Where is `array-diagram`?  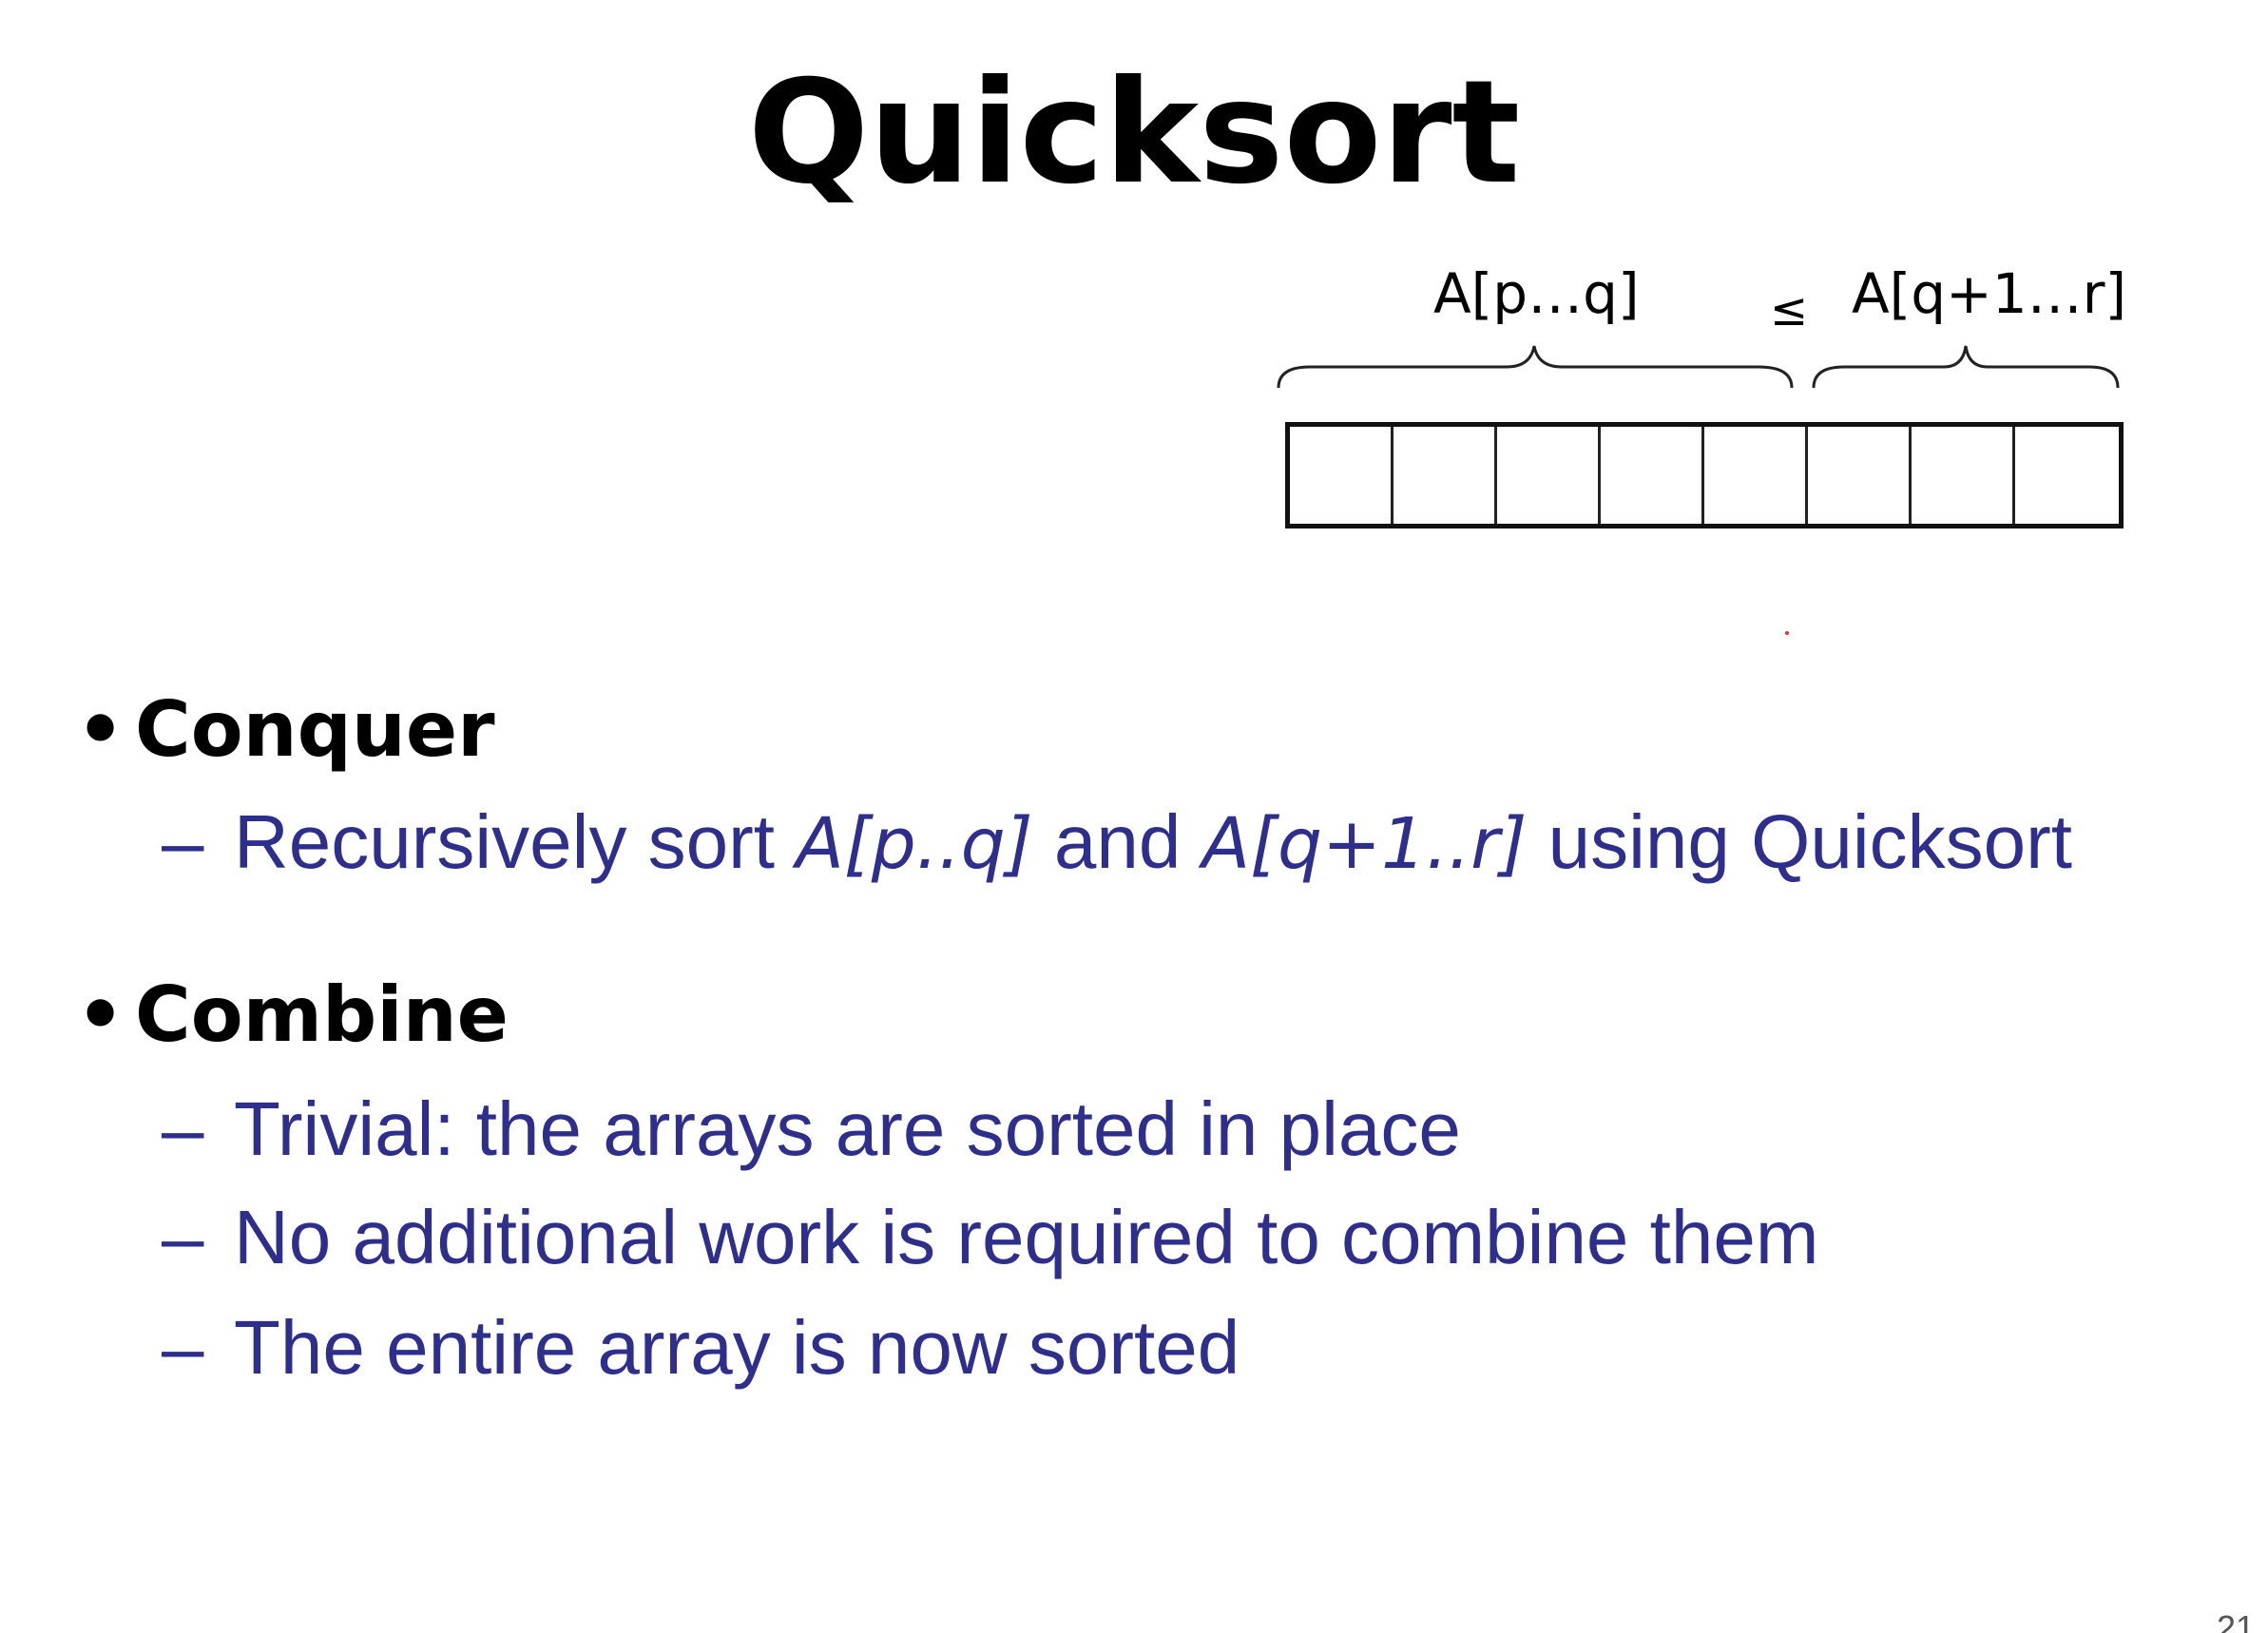 array-diagram is located at coordinates (1704, 475).